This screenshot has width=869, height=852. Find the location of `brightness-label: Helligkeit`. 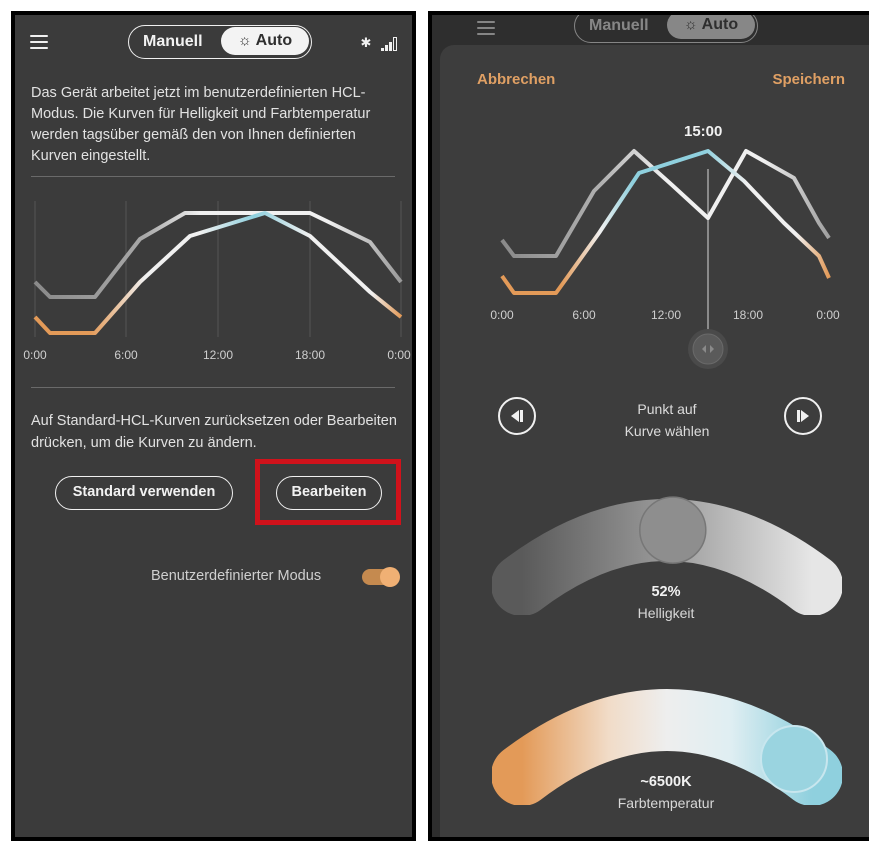

brightness-label: Helligkeit is located at coordinates (666, 613).